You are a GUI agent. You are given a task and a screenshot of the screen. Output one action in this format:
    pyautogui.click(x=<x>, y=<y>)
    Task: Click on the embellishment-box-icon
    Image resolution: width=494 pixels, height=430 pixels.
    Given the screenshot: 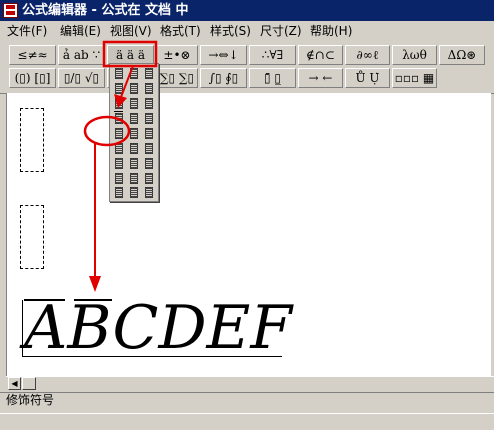 What is the action you would take?
    pyautogui.click(x=118, y=177)
    